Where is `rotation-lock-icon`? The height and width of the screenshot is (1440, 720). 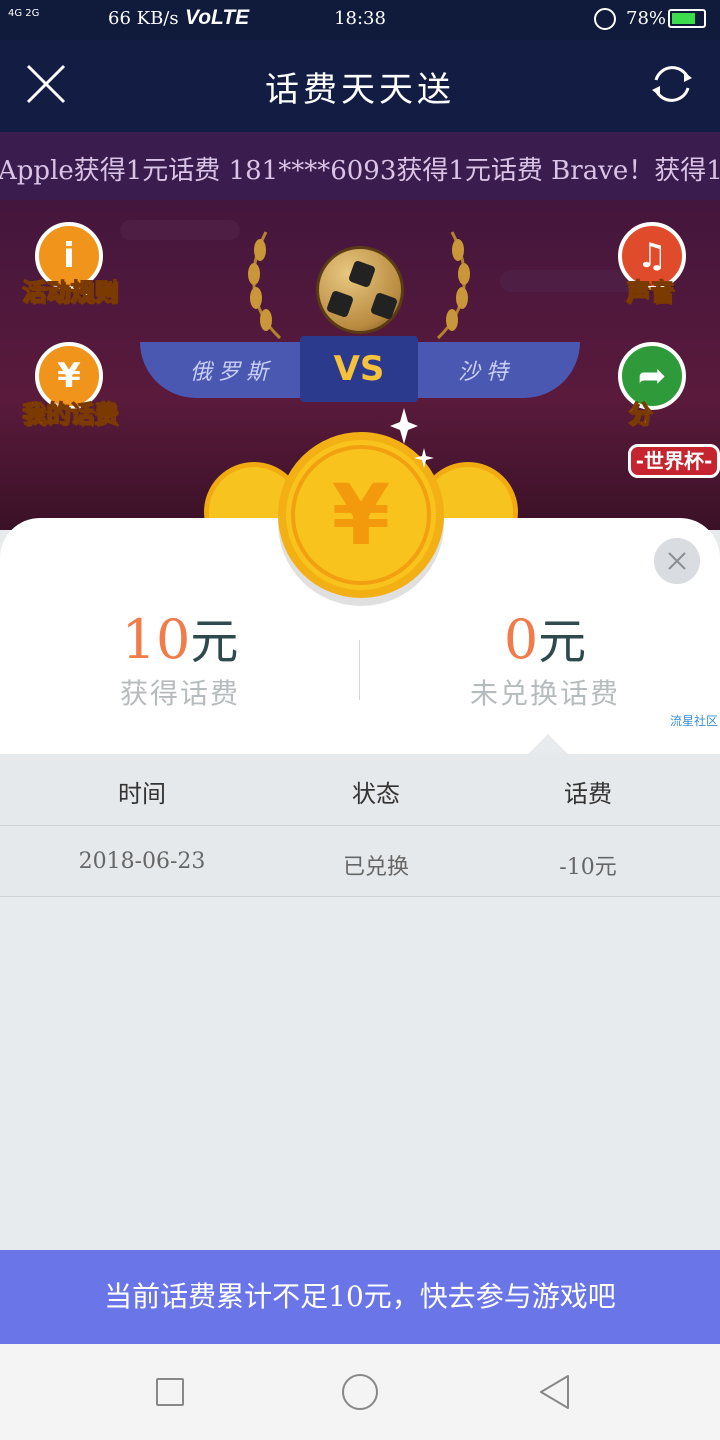
rotation-lock-icon is located at coordinates (605, 19).